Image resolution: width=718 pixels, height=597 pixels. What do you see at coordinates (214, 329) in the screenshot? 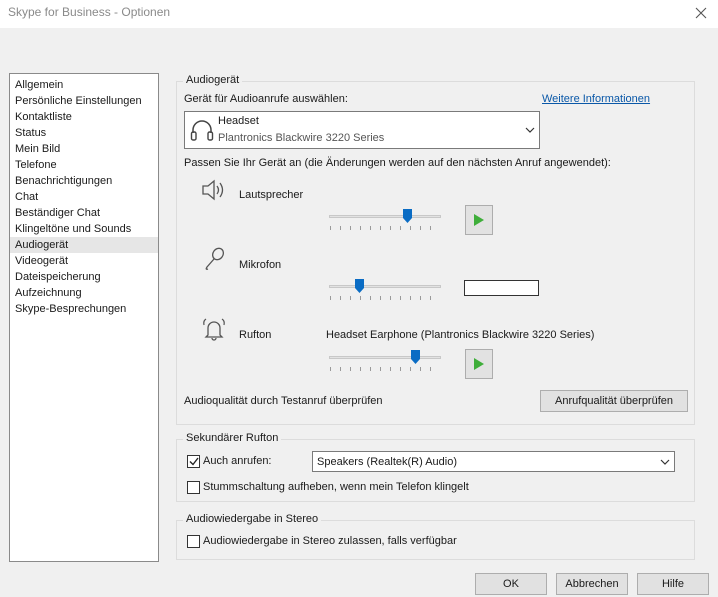
I see `bell-icon` at bounding box center [214, 329].